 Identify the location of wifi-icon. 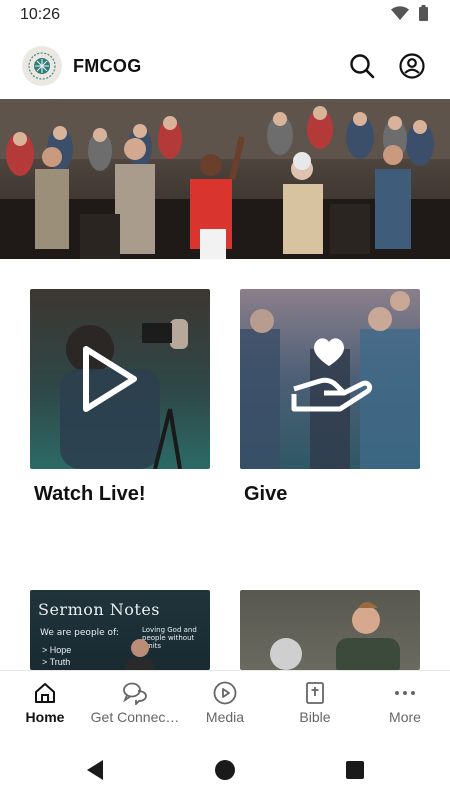
(400, 15).